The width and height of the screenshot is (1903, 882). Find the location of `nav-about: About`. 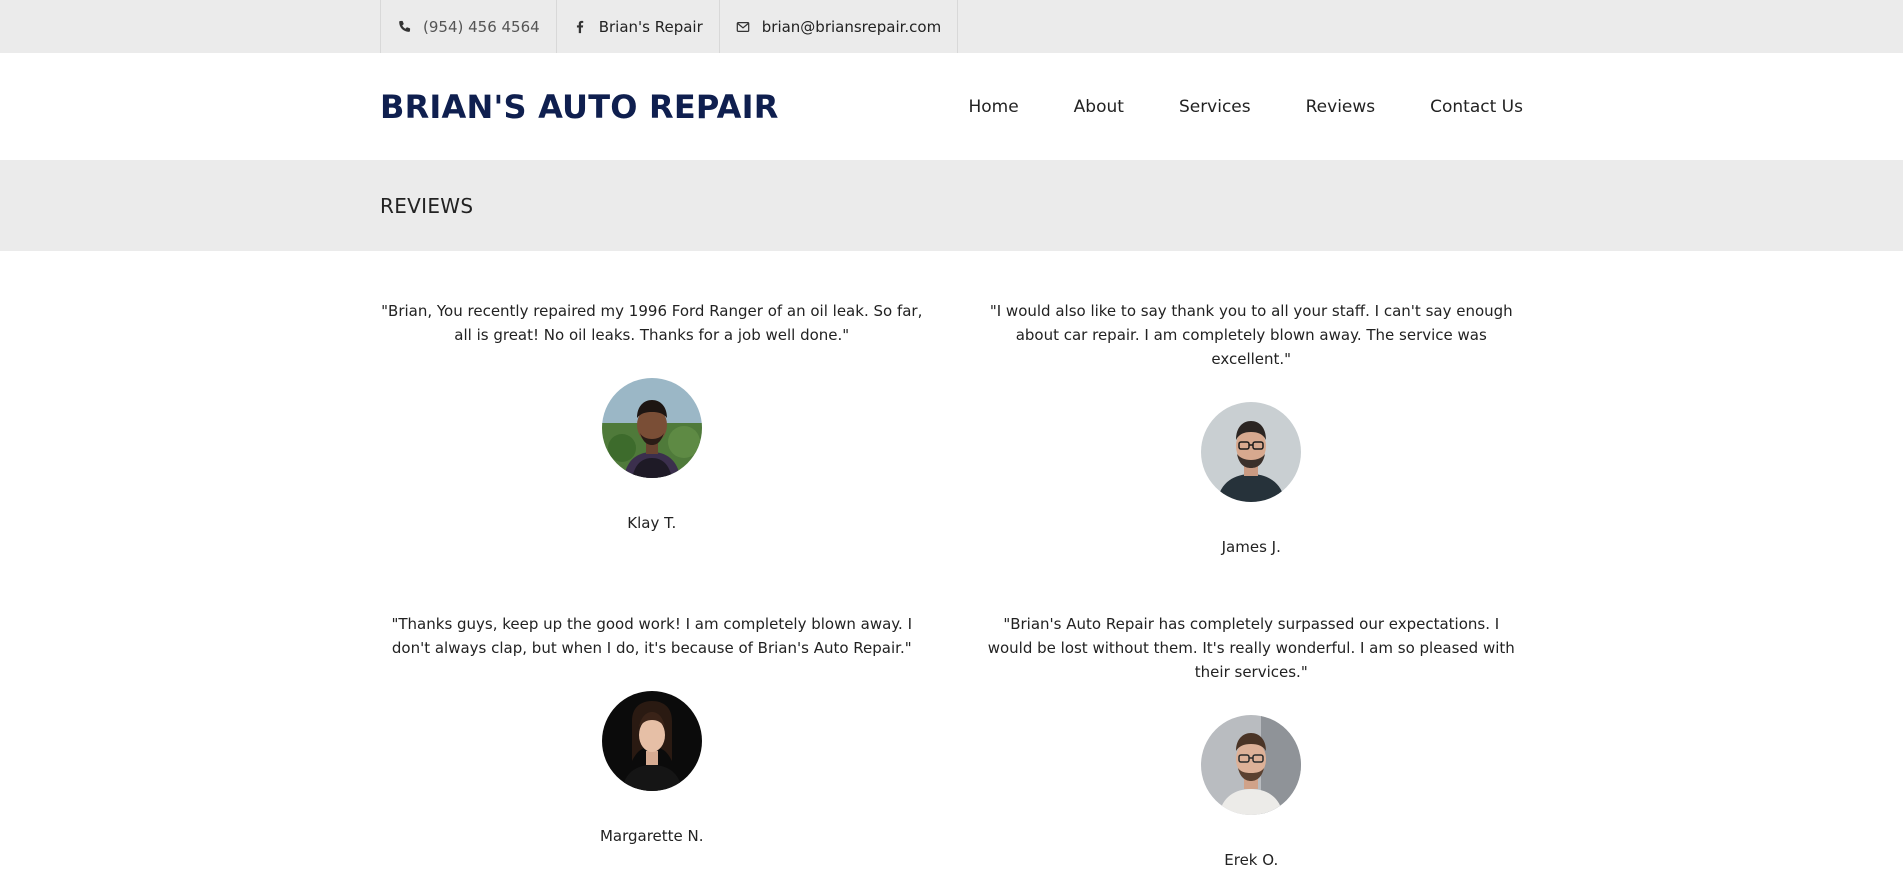

nav-about: About is located at coordinates (1099, 107).